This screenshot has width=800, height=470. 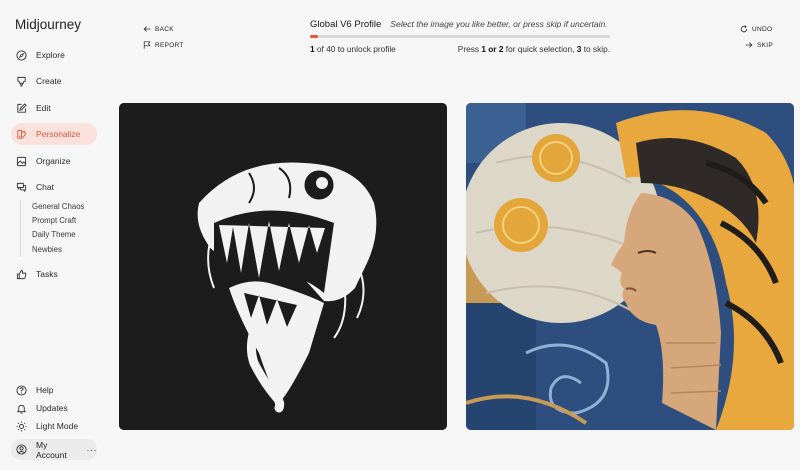 I want to click on sidebar-item-label: Create, so click(x=49, y=81).